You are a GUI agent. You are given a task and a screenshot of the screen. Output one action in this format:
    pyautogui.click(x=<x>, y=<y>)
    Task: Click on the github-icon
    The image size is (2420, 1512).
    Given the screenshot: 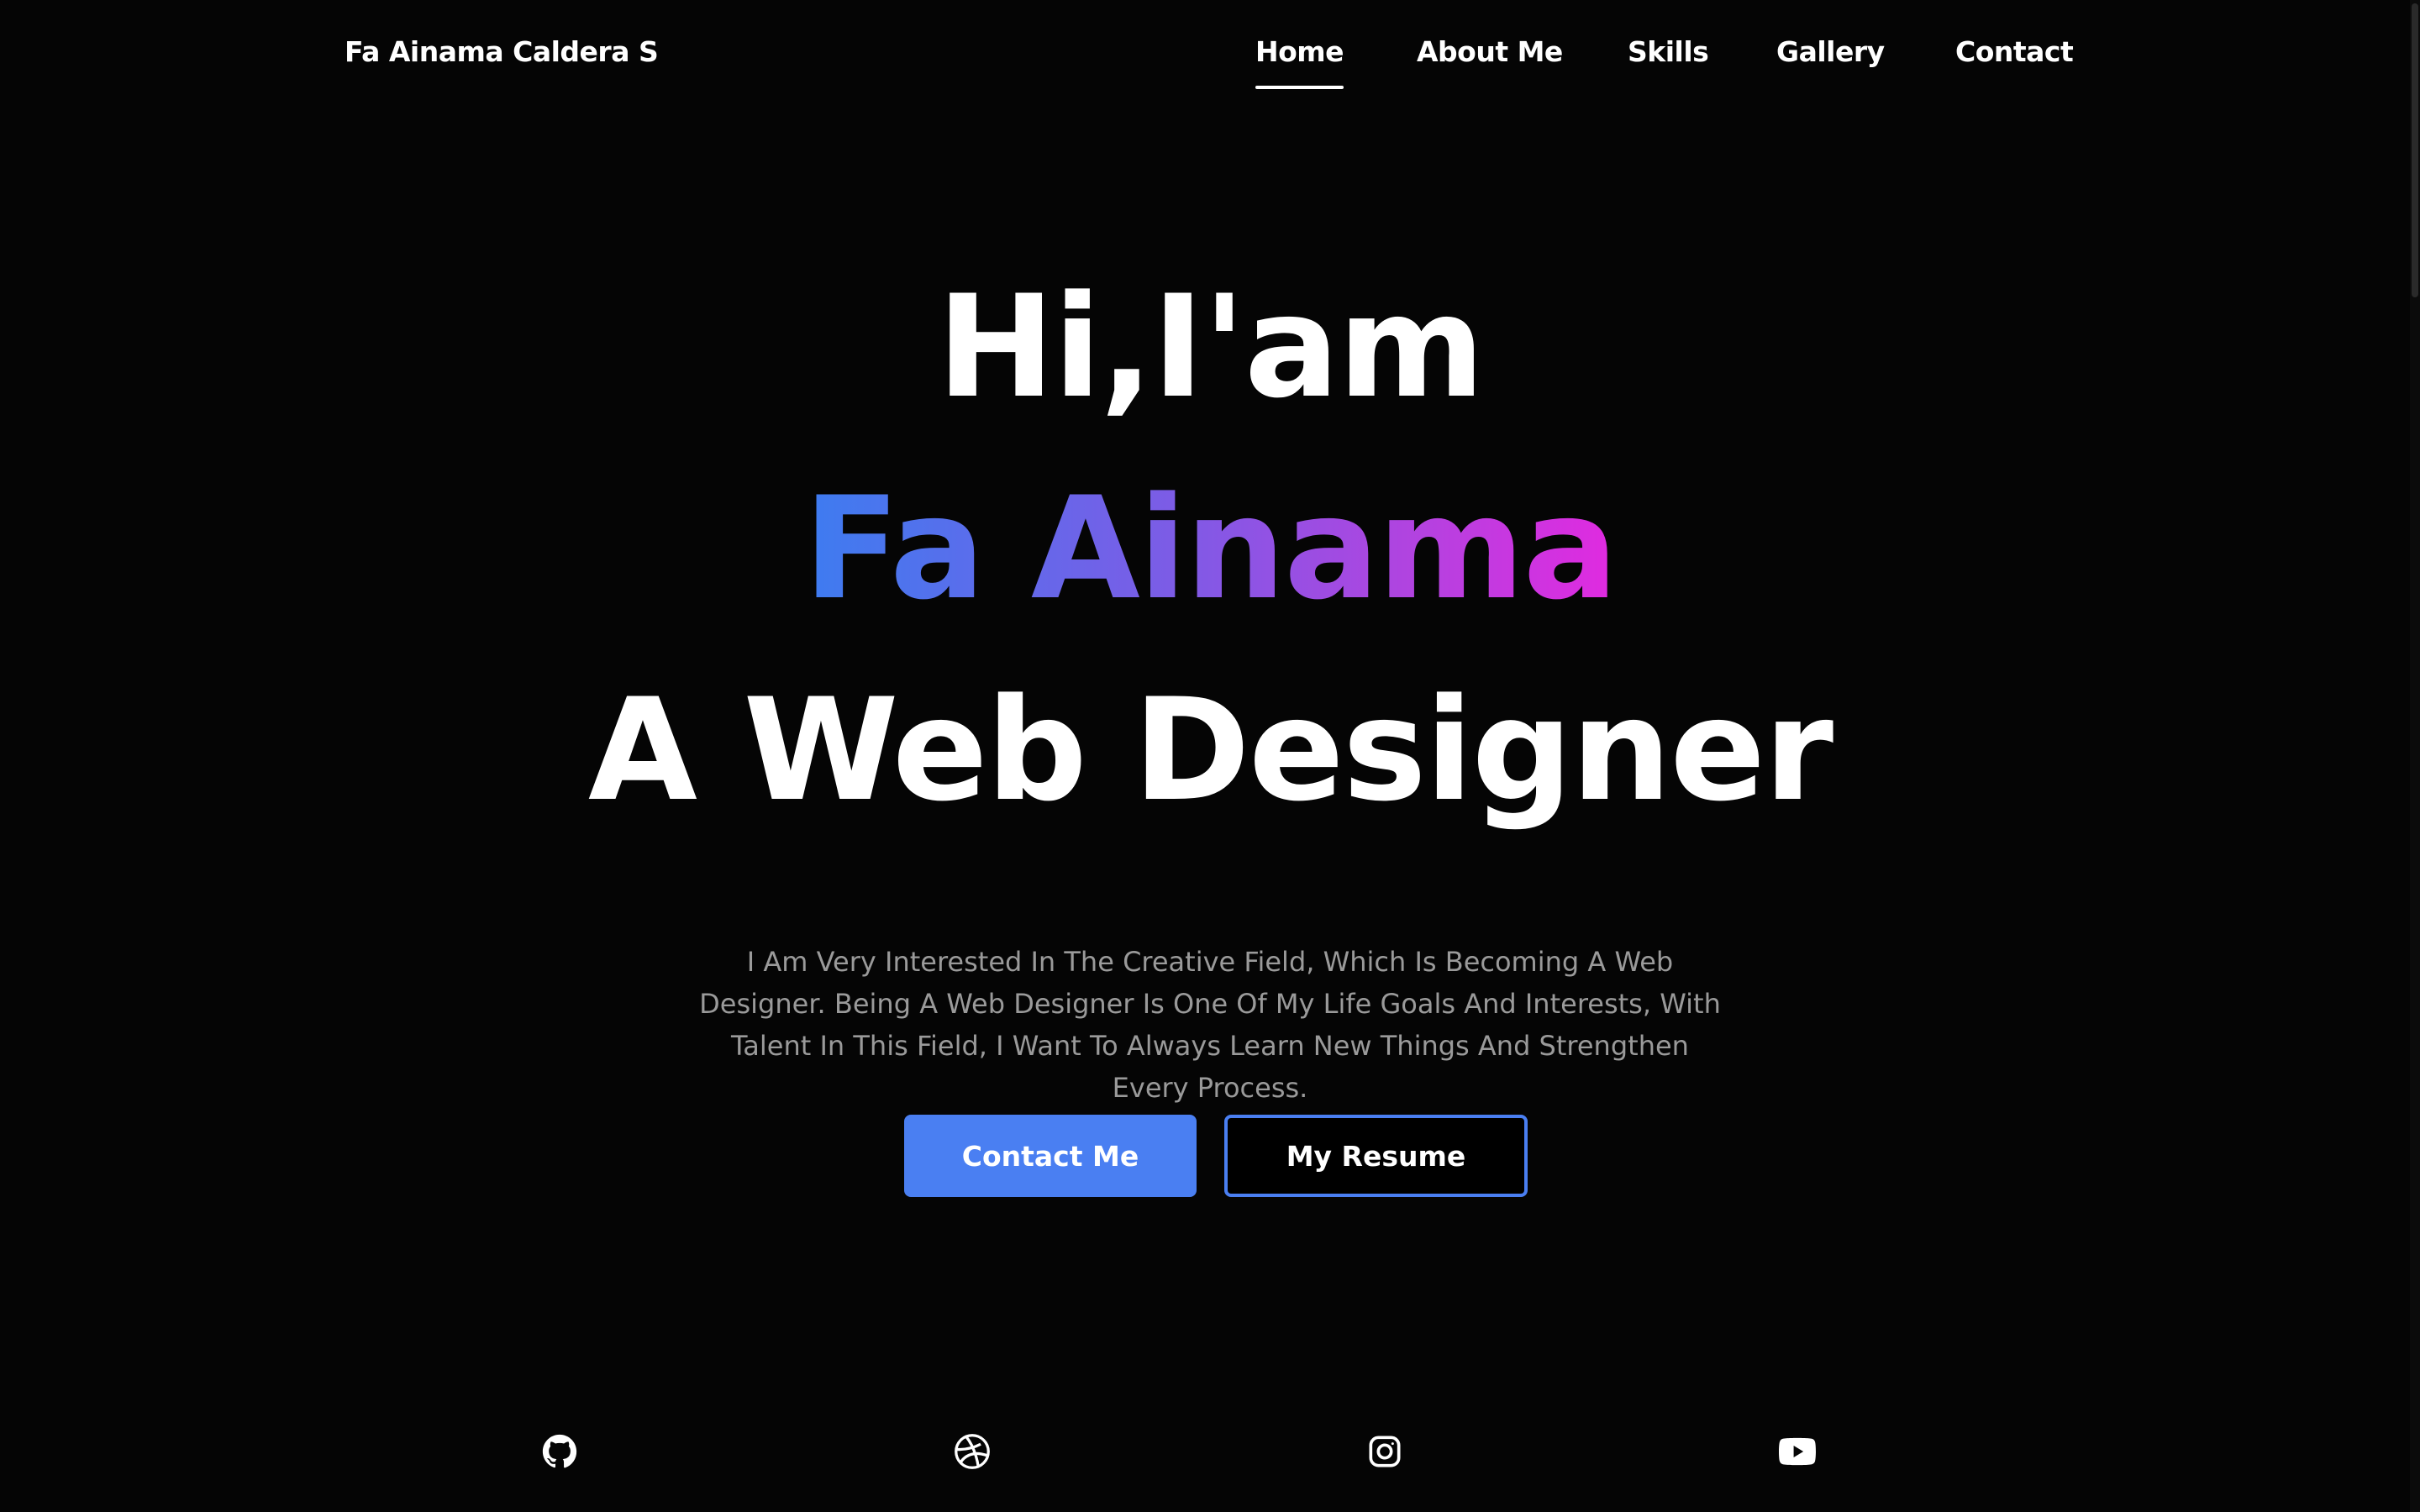 What is the action you would take?
    pyautogui.click(x=559, y=1451)
    